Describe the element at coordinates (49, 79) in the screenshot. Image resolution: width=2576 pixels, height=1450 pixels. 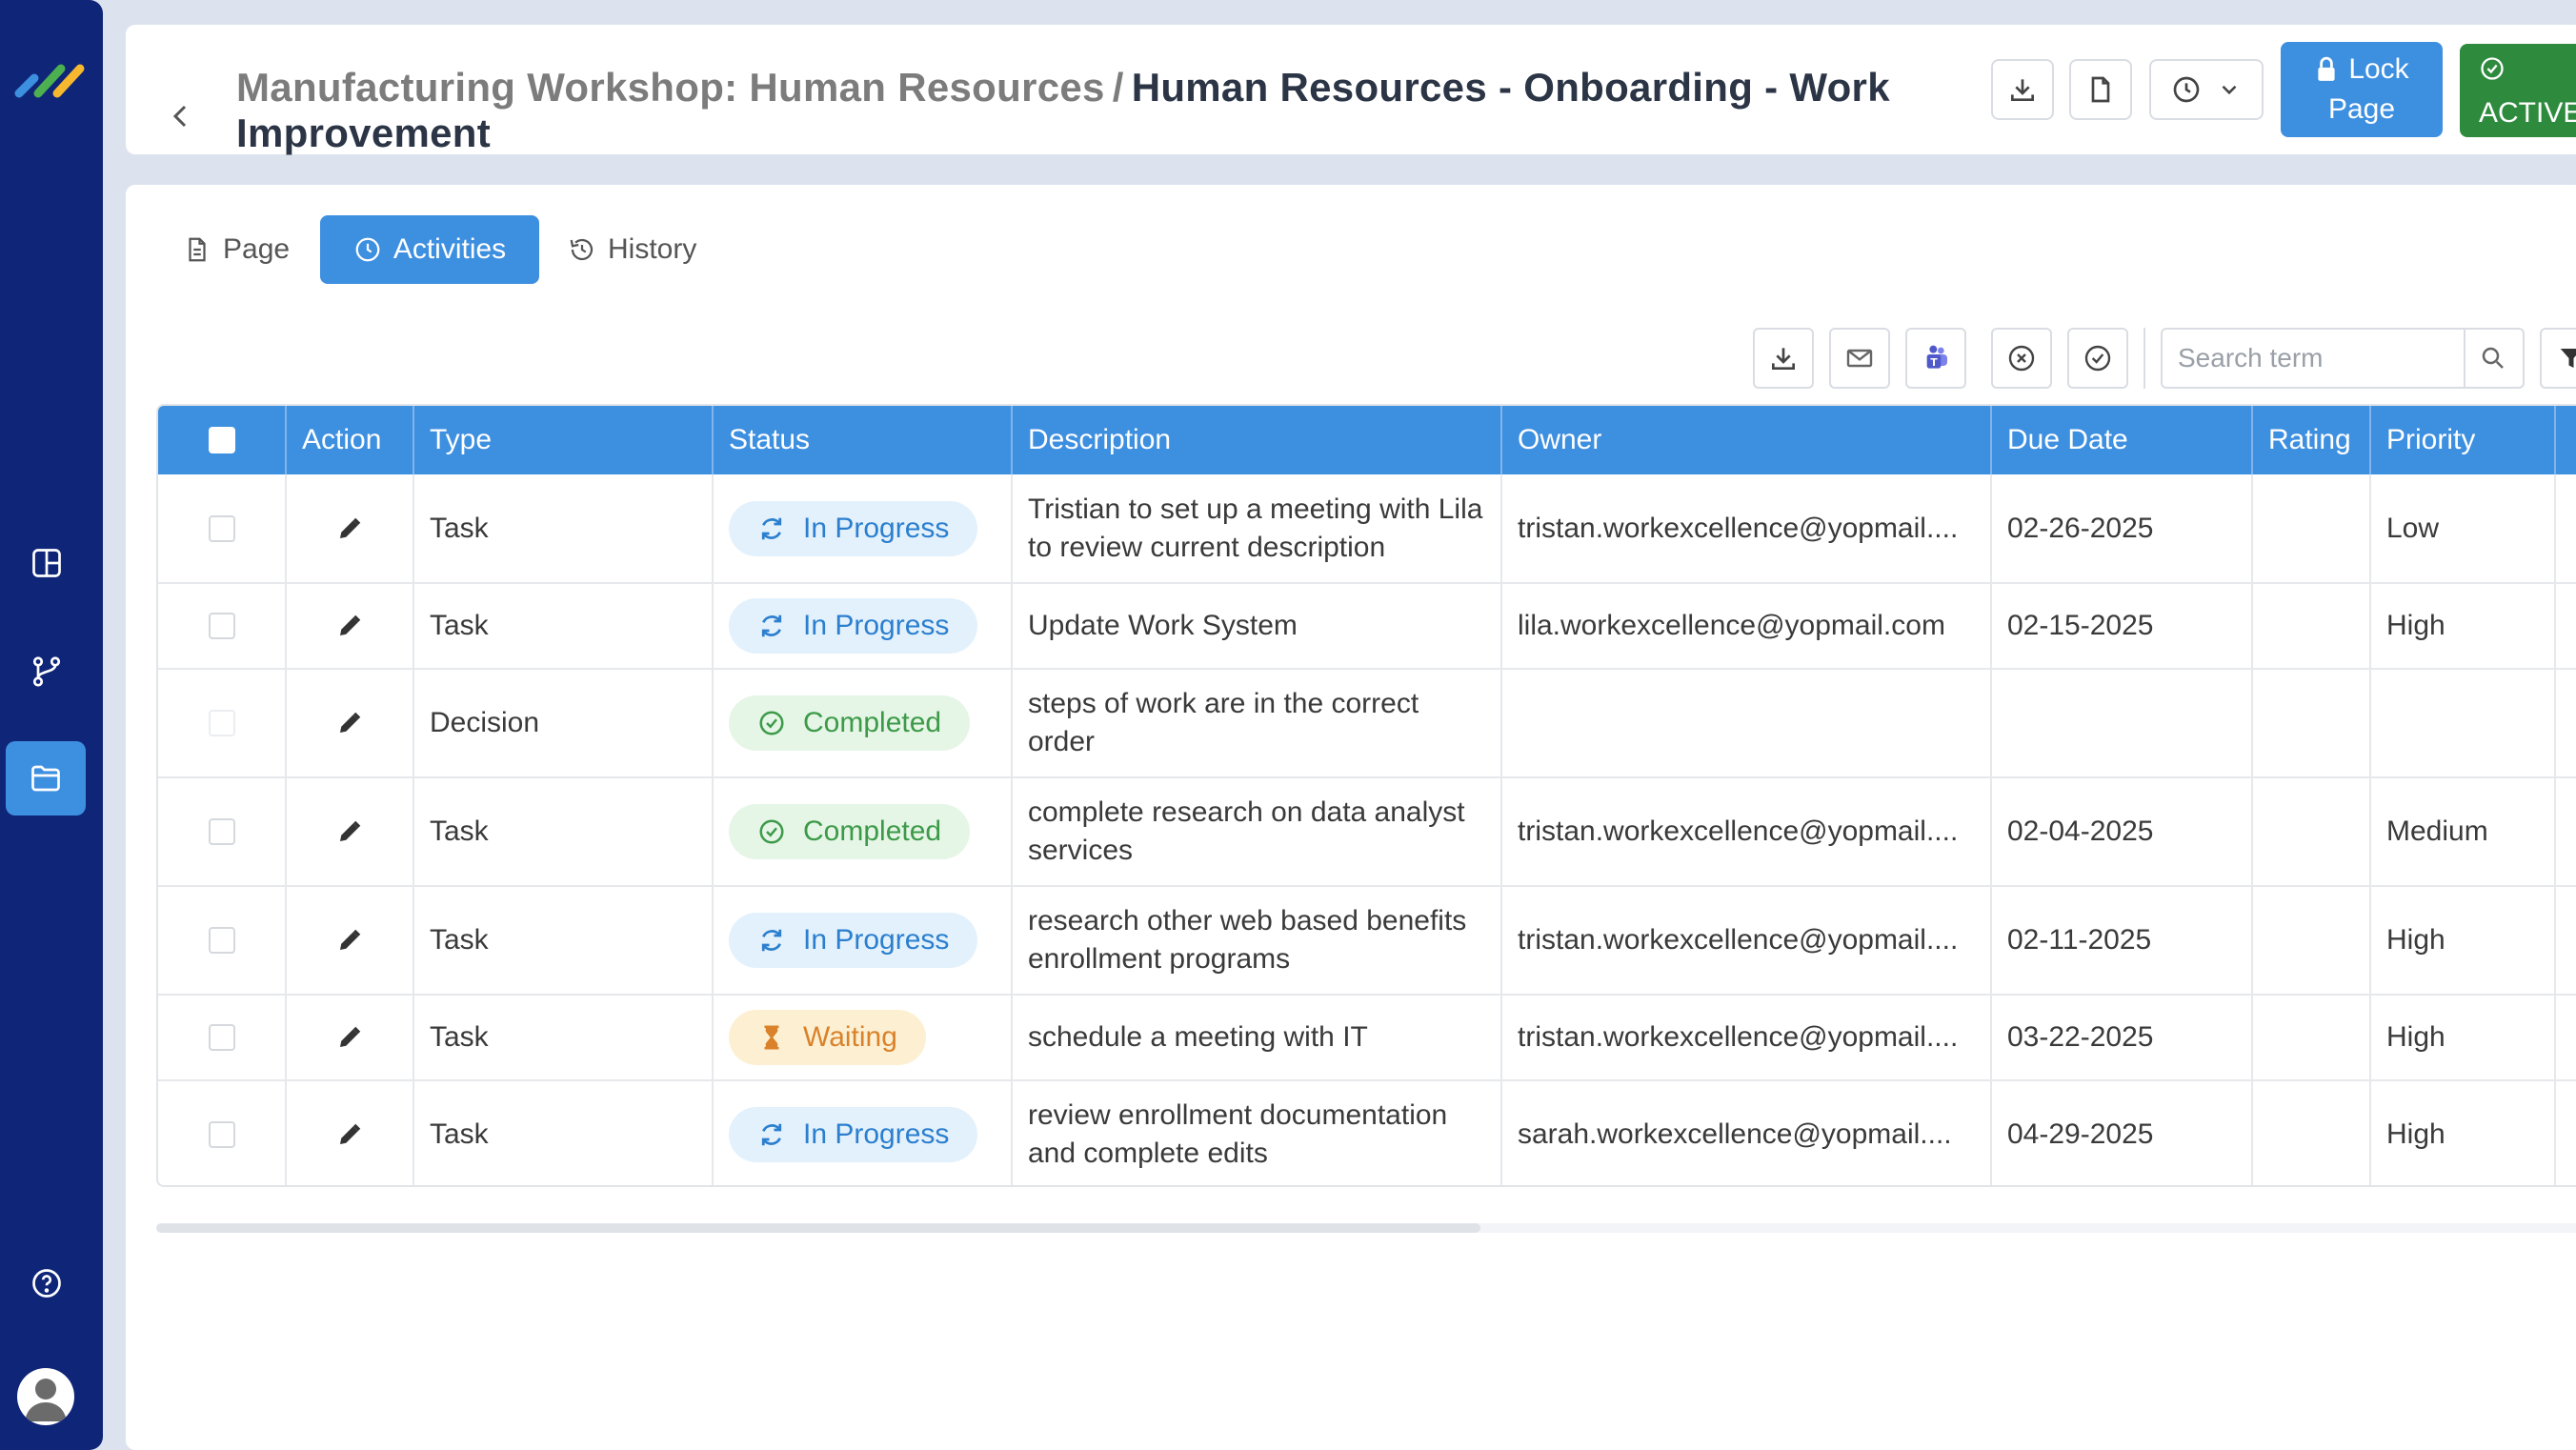
I see `app-logo-icon` at that location.